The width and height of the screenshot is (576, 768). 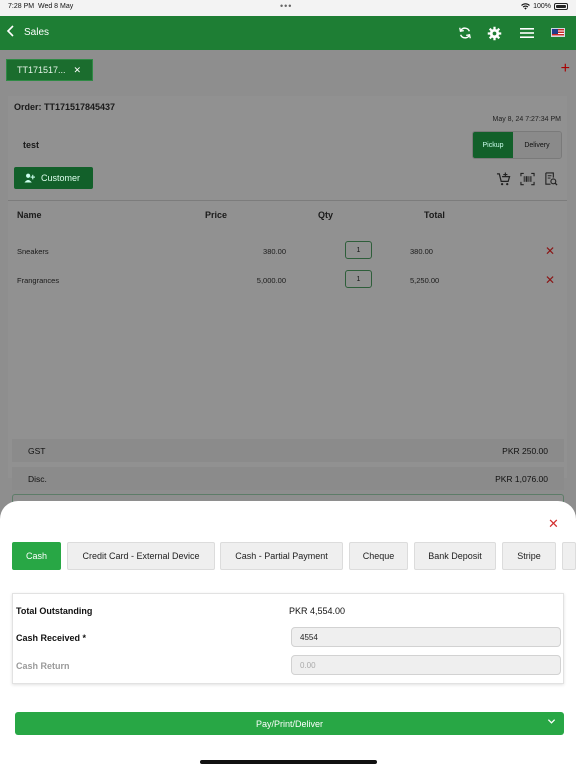 What do you see at coordinates (78, 70) in the screenshot?
I see `close-tab-icon: ✕` at bounding box center [78, 70].